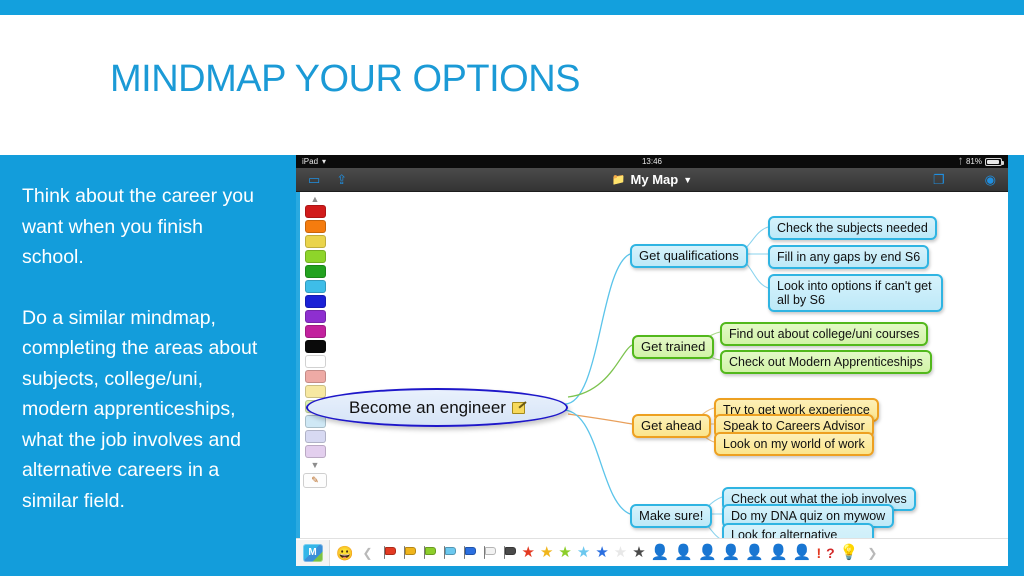 The height and width of the screenshot is (576, 1024). Describe the element at coordinates (1016, 365) in the screenshot. I see `slide-right-accent-bar` at that location.